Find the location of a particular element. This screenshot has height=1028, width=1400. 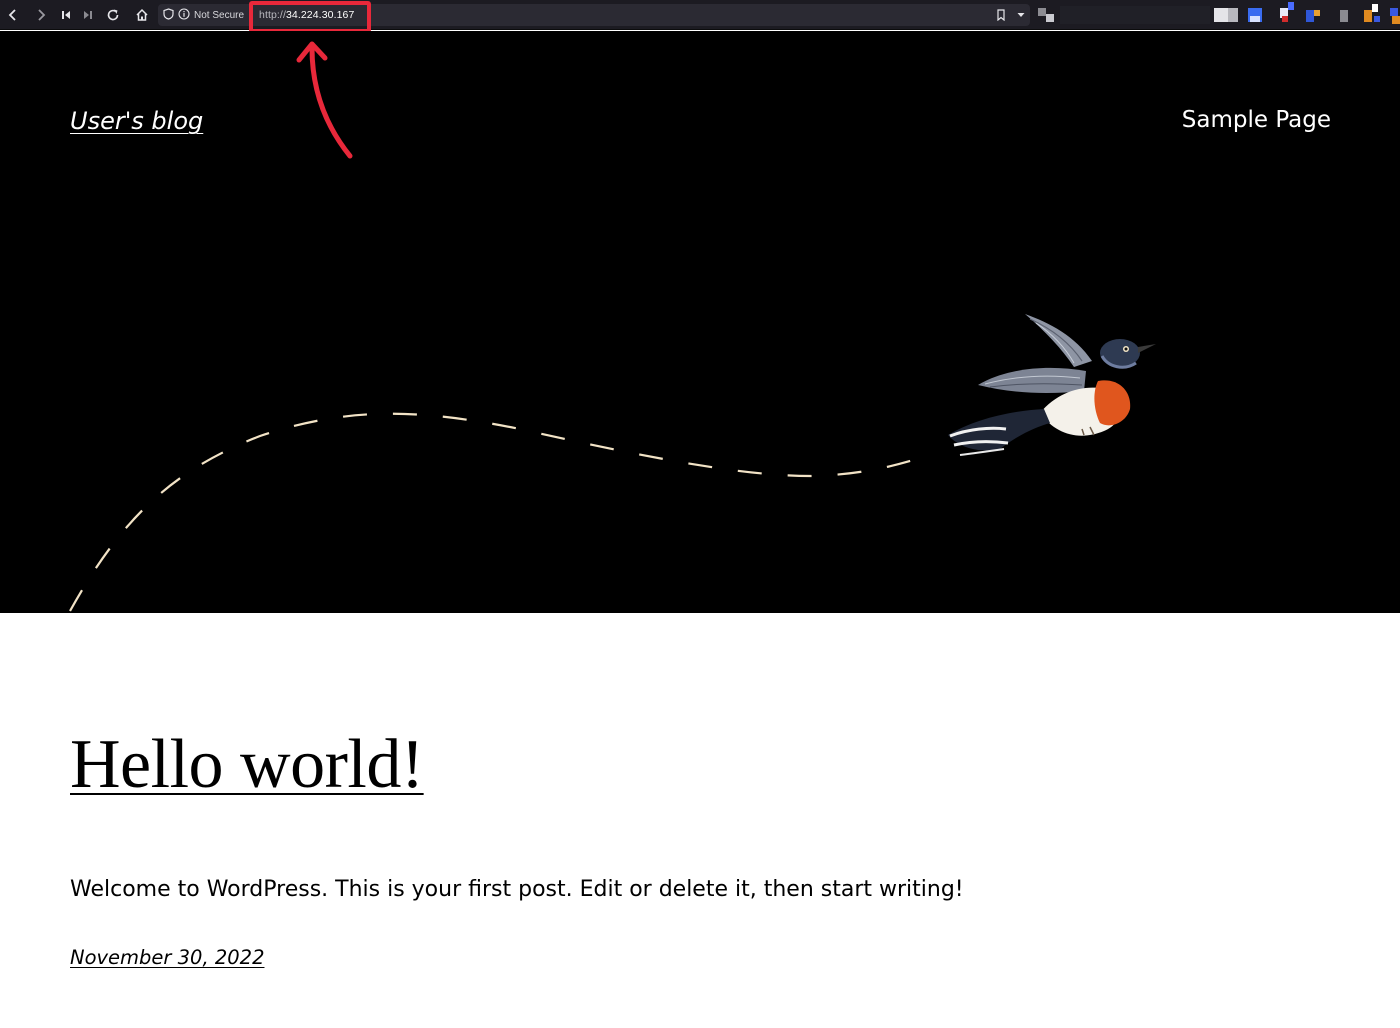

site-title: User's blog is located at coordinates (136, 121).